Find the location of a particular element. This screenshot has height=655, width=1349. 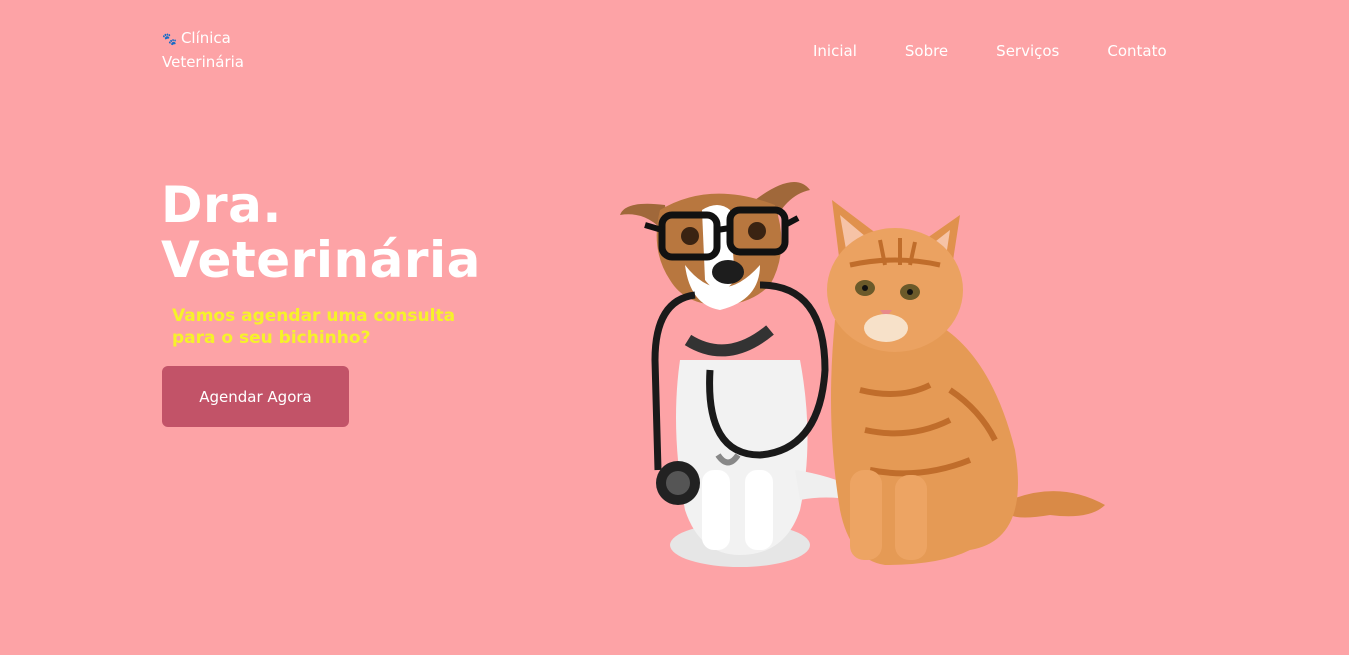

nav-link-inicial: Inicial is located at coordinates (835, 51).